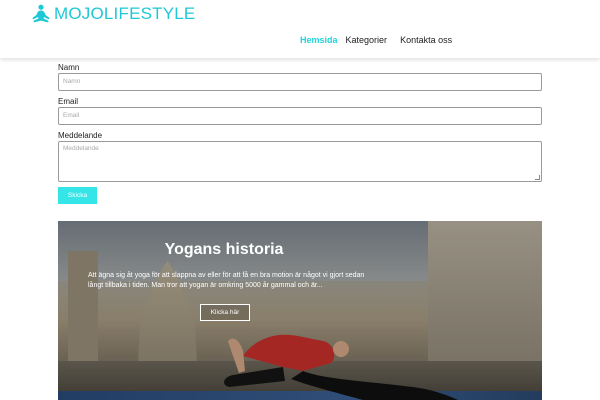 This screenshot has height=400, width=600. Describe the element at coordinates (224, 249) in the screenshot. I see `hero-title: Yogans historia` at that location.